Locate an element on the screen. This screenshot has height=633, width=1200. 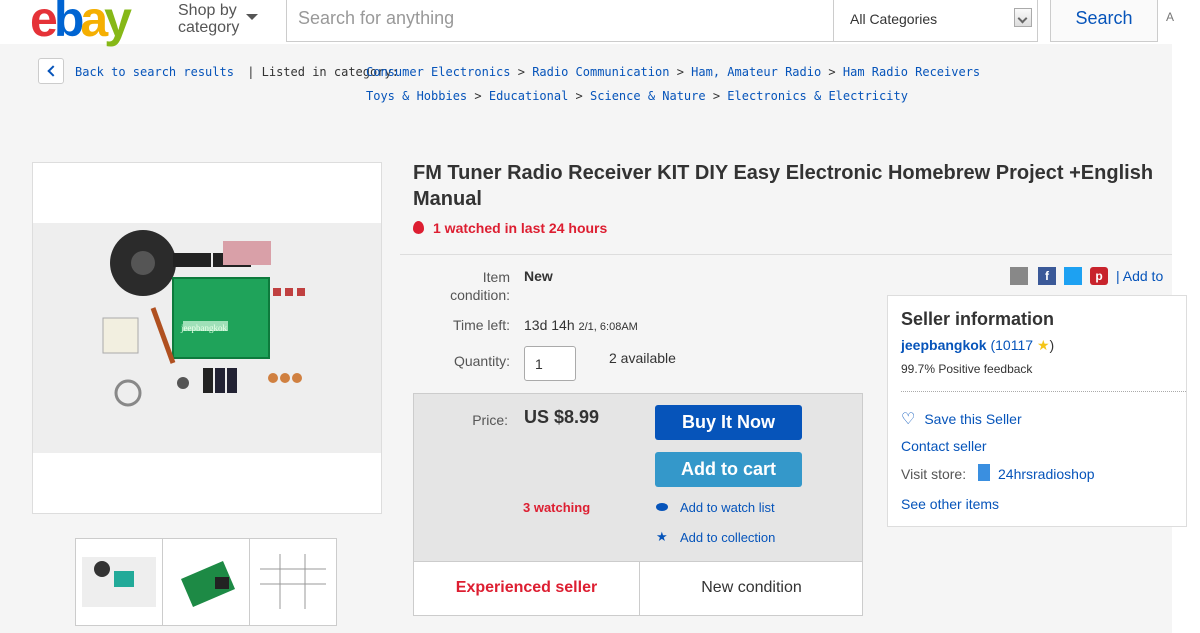
visit-store-row: Visit store: 24hrsradioshop is located at coordinates (998, 473).